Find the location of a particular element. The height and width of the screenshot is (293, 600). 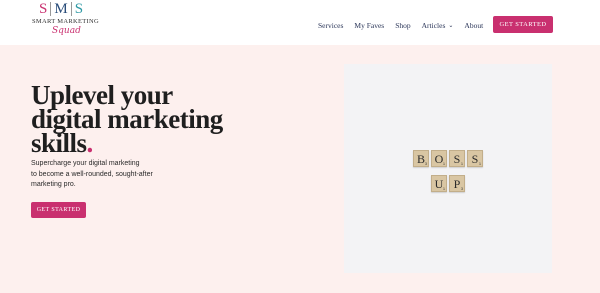

scrabble-tile: O1 is located at coordinates (439, 158).